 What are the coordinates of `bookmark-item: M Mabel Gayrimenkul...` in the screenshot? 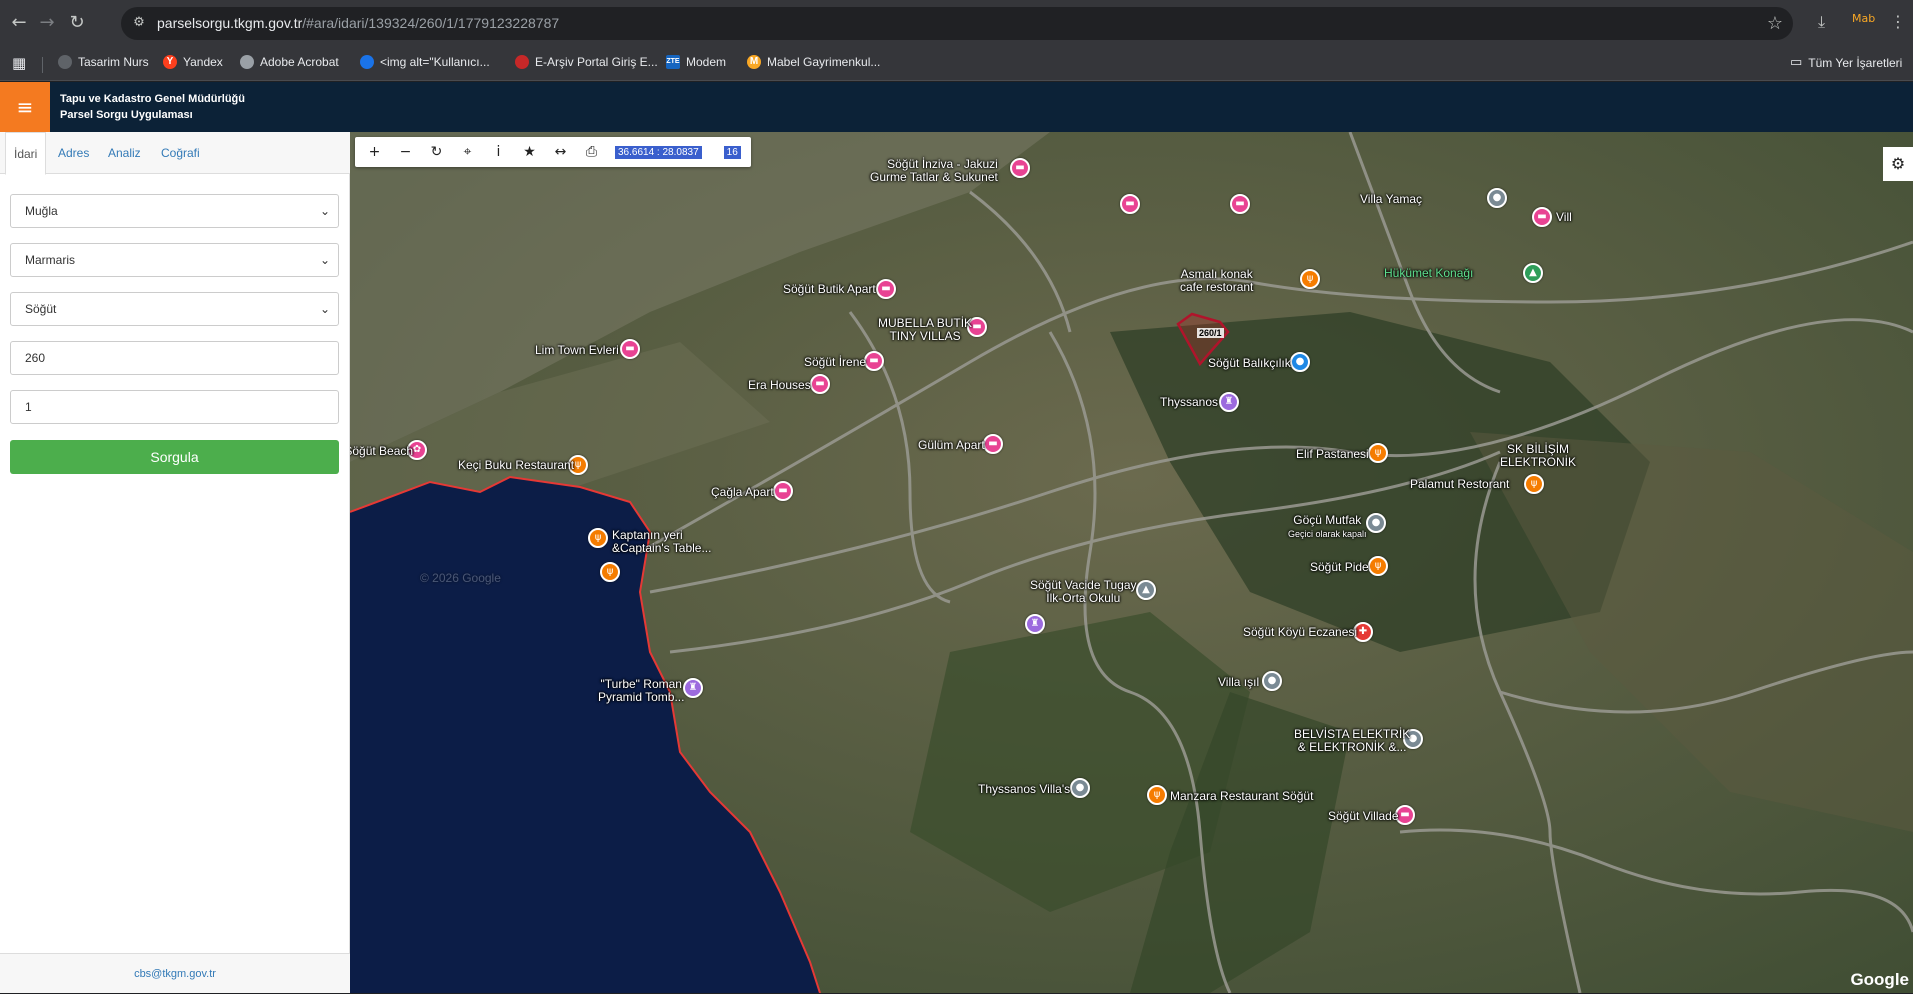 It's located at (813, 62).